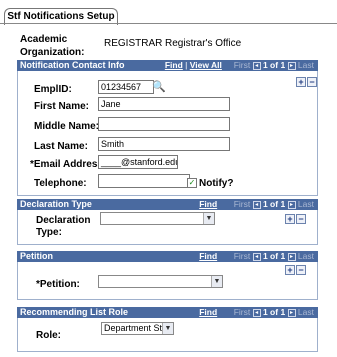 The image size is (337, 357). I want to click on first-name-label: First Name:, so click(62, 106).